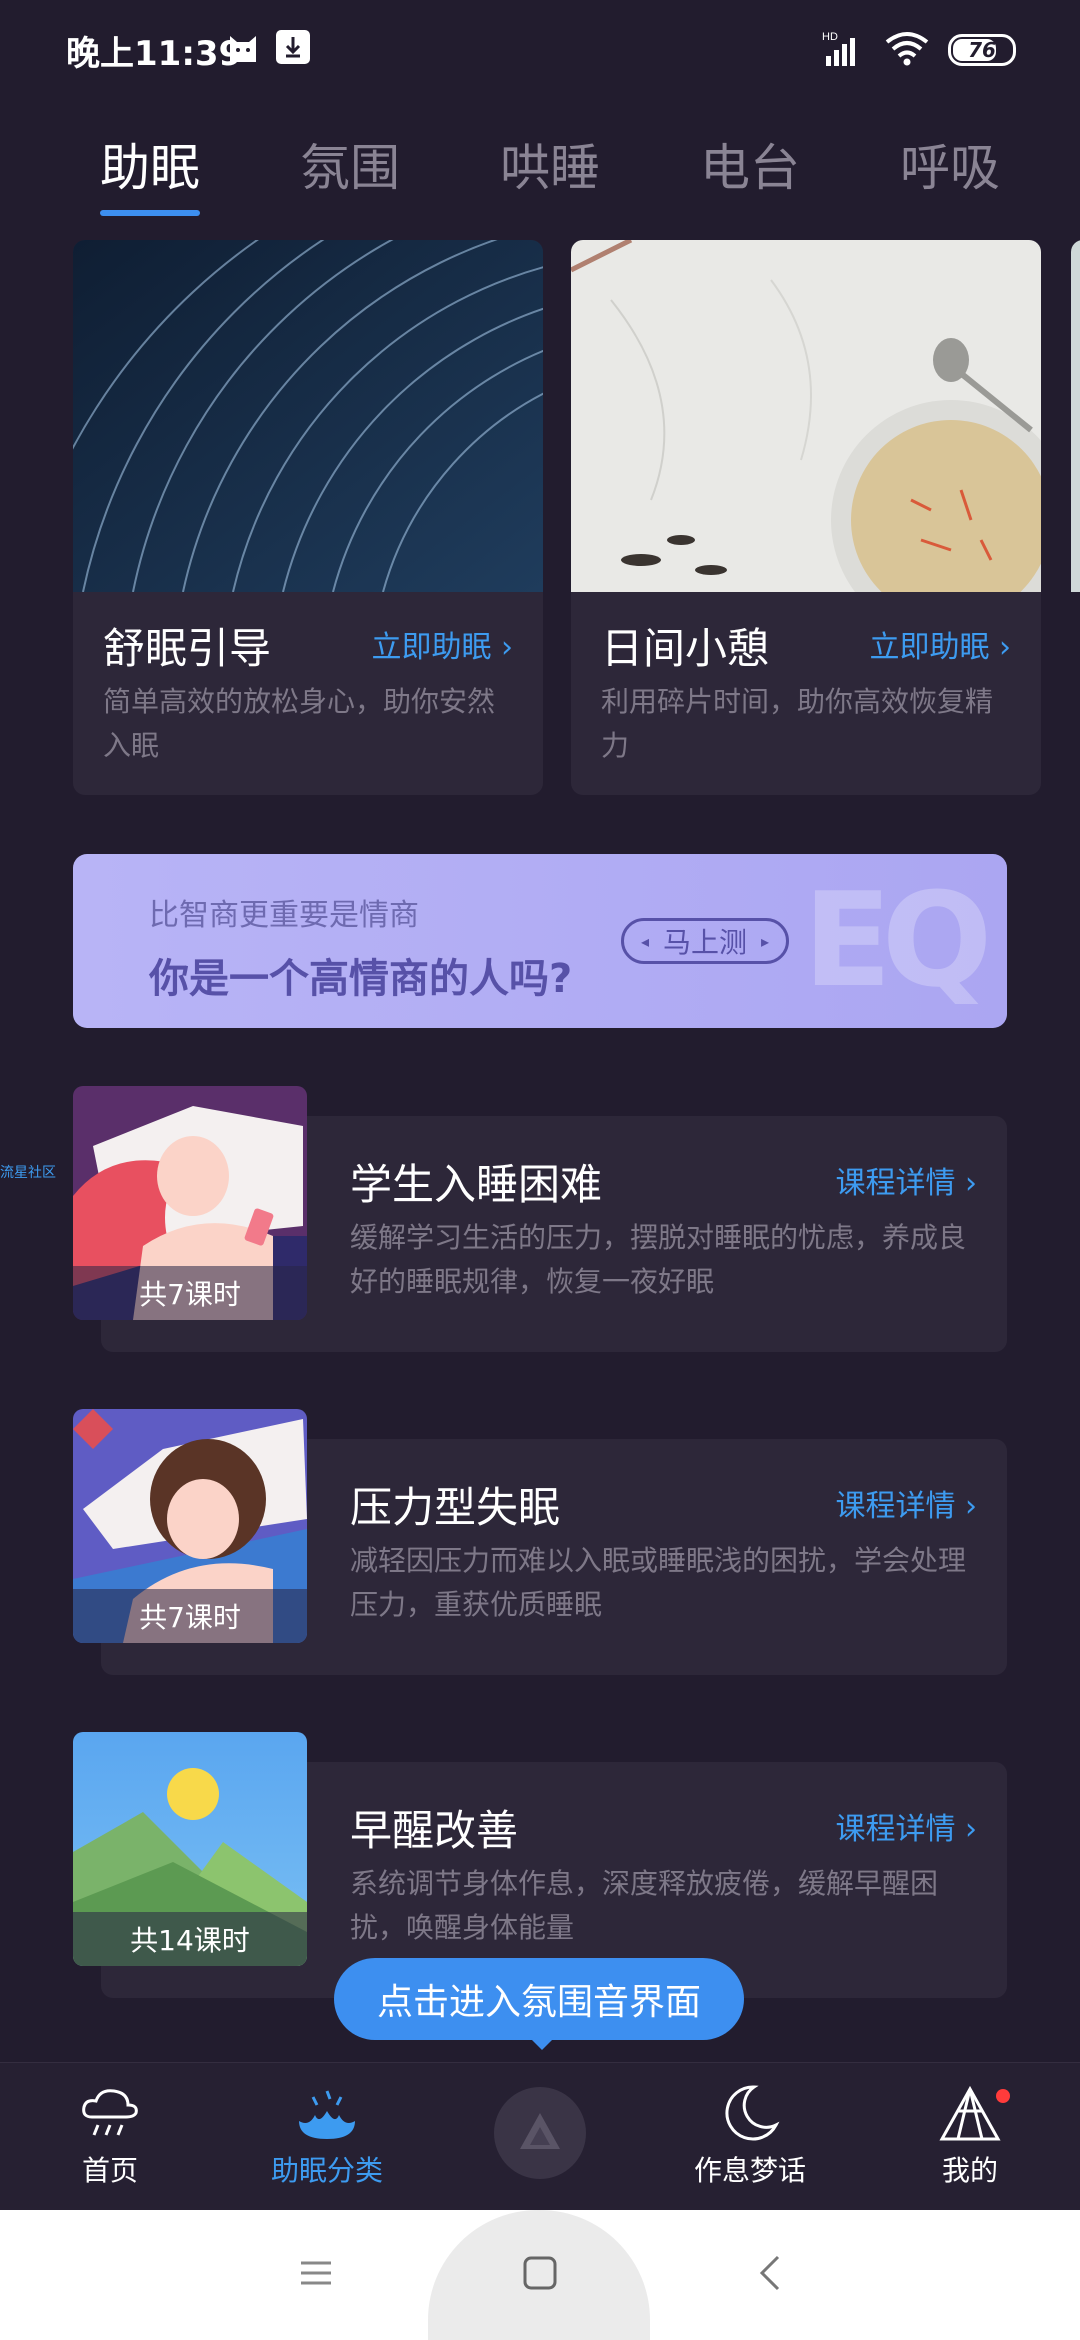 The height and width of the screenshot is (2340, 1080). What do you see at coordinates (749, 2170) in the screenshot?
I see `nav-label: 作息梦话` at bounding box center [749, 2170].